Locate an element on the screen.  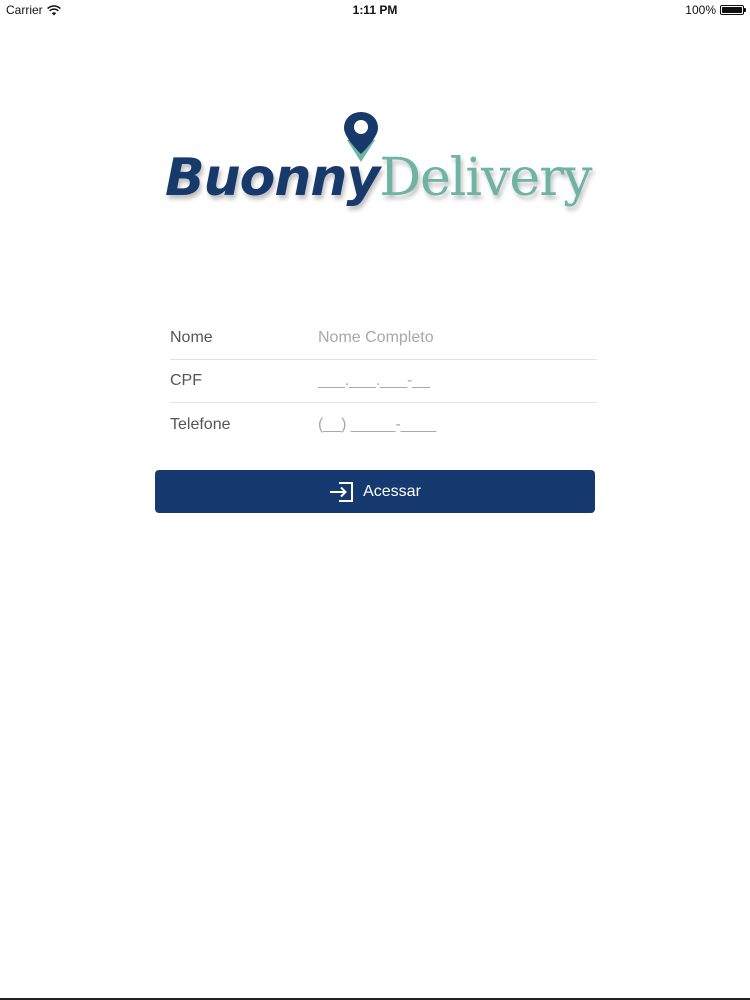
cpf-input is located at coordinates (457, 381).